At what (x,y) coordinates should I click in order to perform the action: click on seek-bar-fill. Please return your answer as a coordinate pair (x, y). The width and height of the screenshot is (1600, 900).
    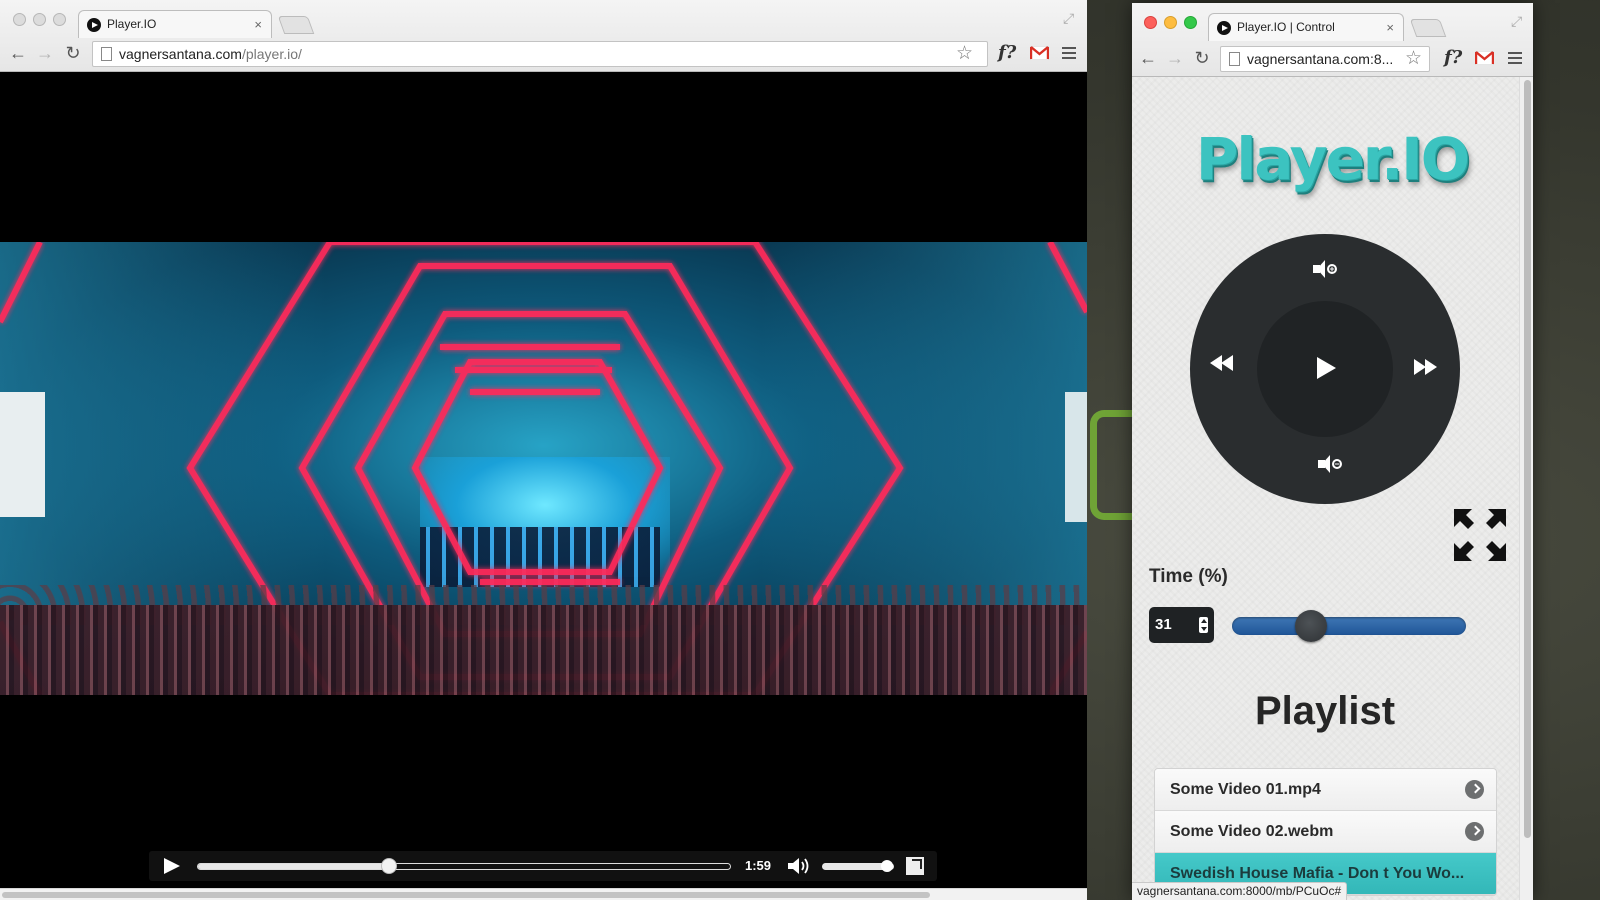
    Looking at the image, I should click on (294, 866).